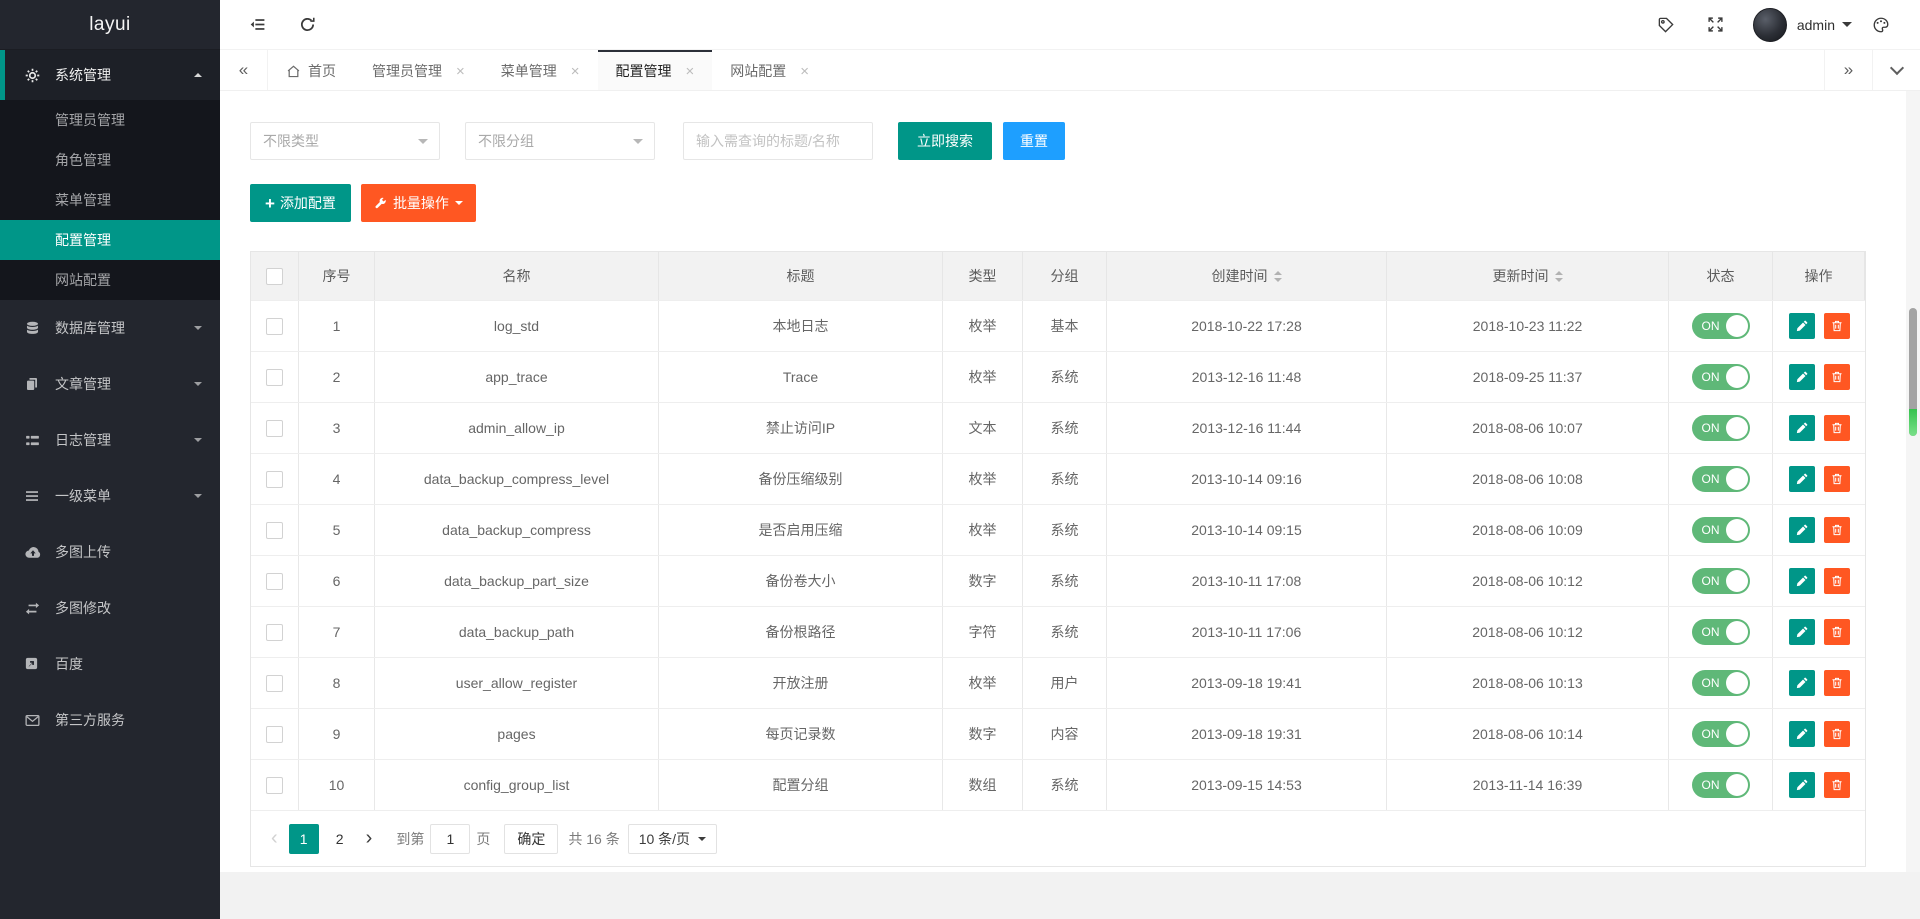  I want to click on add-config-button: + 添加配置, so click(300, 203).